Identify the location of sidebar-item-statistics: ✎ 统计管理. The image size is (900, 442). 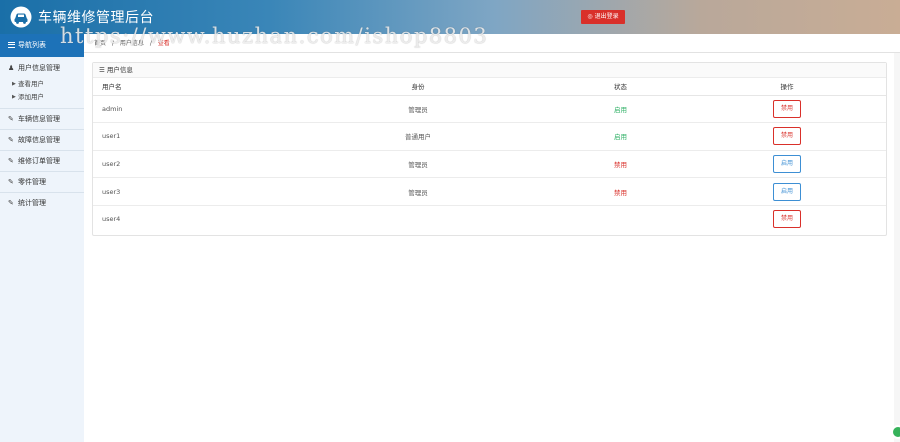
(42, 203).